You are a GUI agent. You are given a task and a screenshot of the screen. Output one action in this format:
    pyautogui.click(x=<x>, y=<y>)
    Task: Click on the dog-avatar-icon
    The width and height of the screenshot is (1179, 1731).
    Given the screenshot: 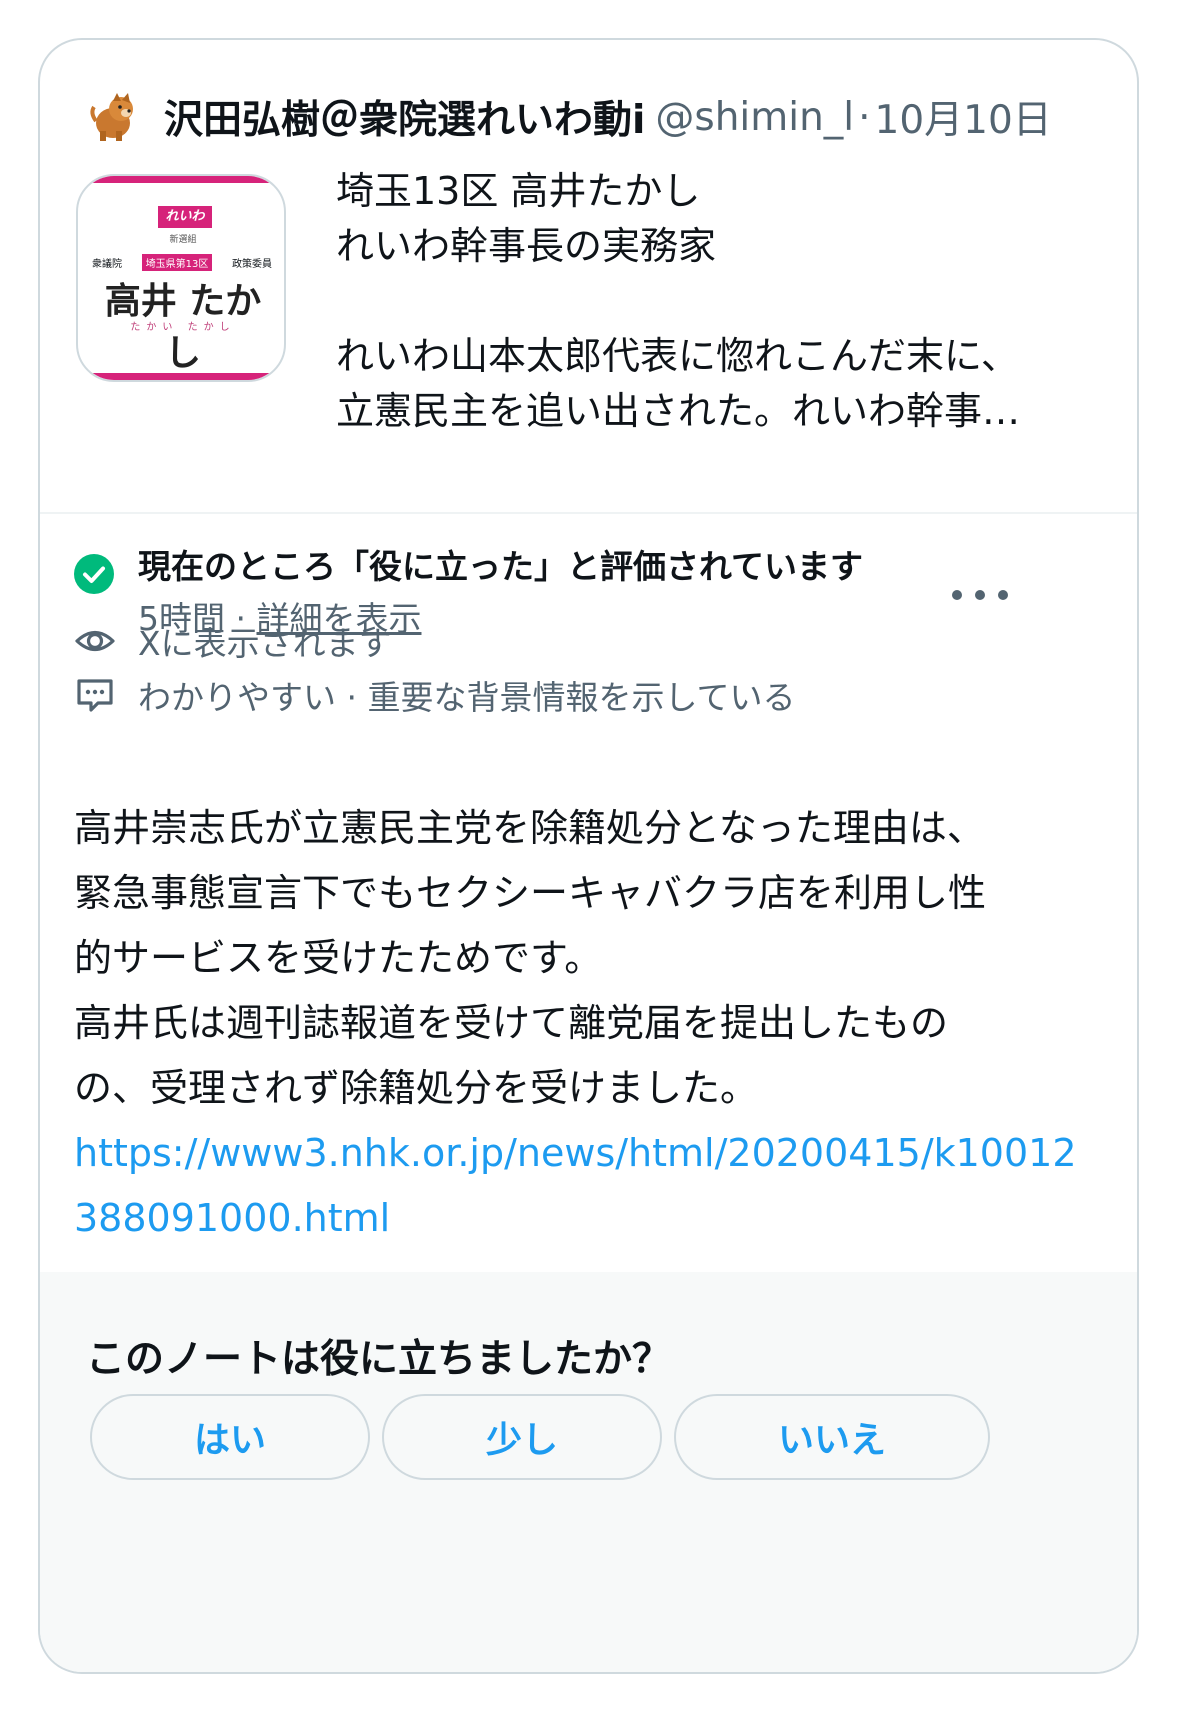 What is the action you would take?
    pyautogui.click(x=111, y=117)
    